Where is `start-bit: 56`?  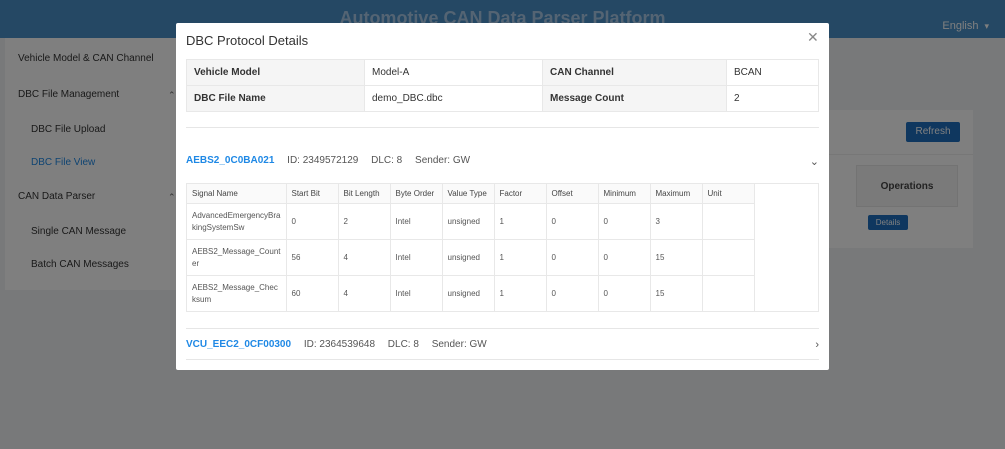 start-bit: 56 is located at coordinates (312, 257).